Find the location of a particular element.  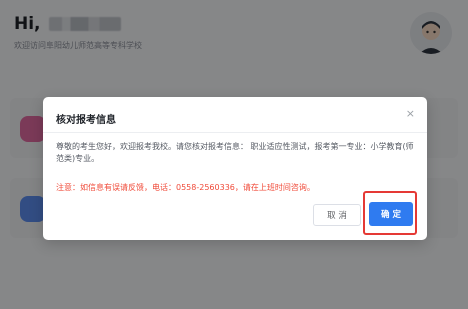

cancel-button: 取 消 is located at coordinates (337, 215).